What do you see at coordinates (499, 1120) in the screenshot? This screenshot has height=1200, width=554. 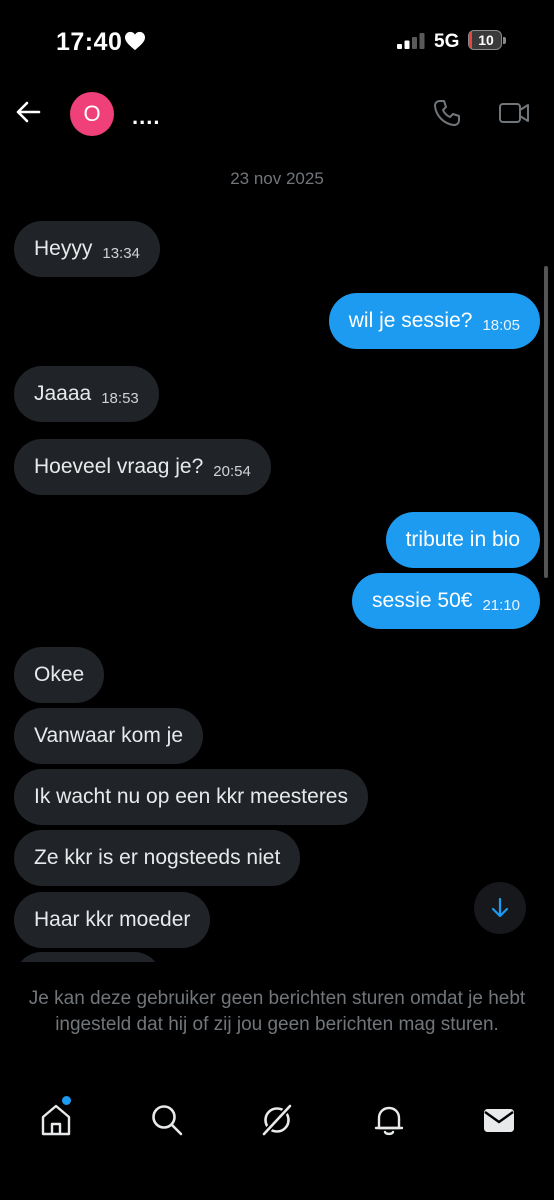 I see `mail-icon` at bounding box center [499, 1120].